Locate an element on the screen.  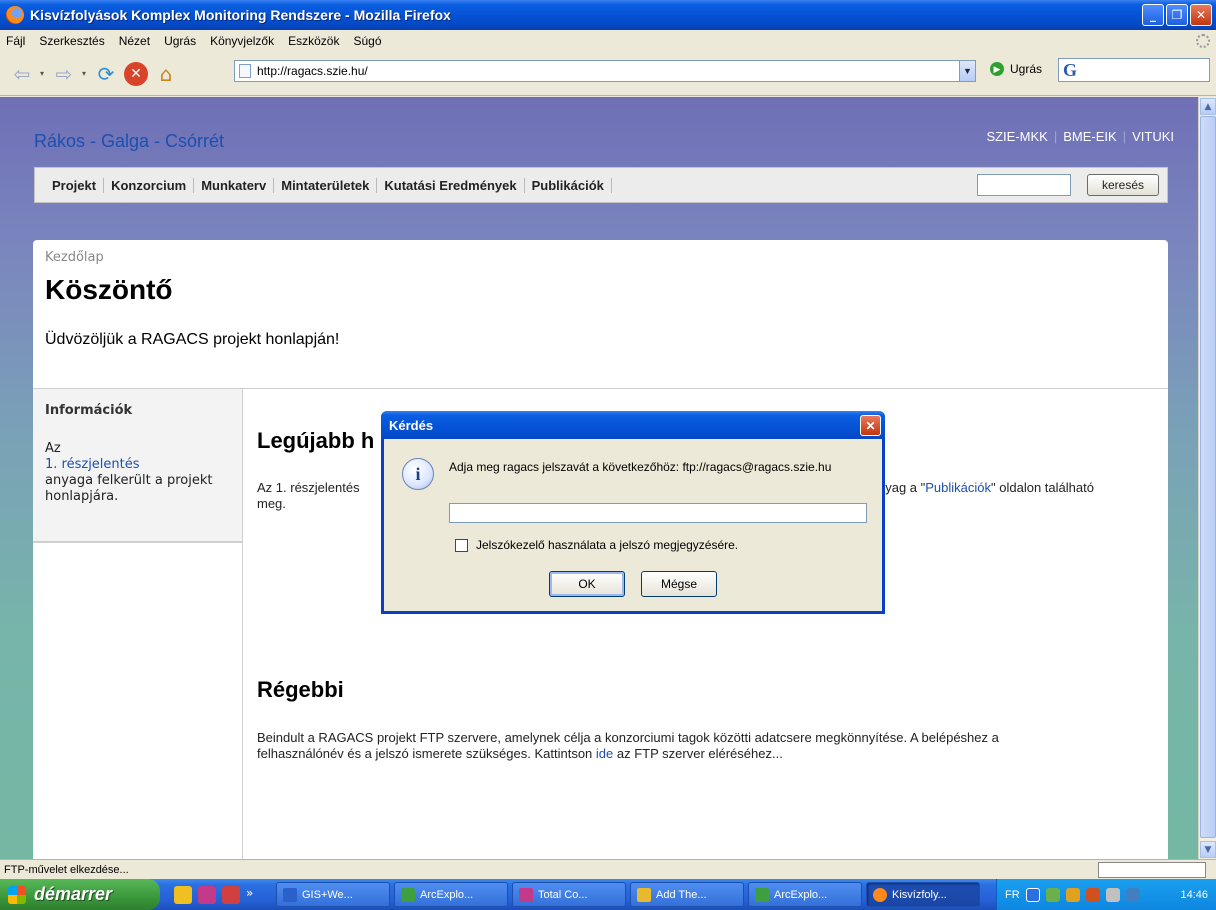
dialog-title-bar: Kérdés ✕ is located at coordinates (633, 425).